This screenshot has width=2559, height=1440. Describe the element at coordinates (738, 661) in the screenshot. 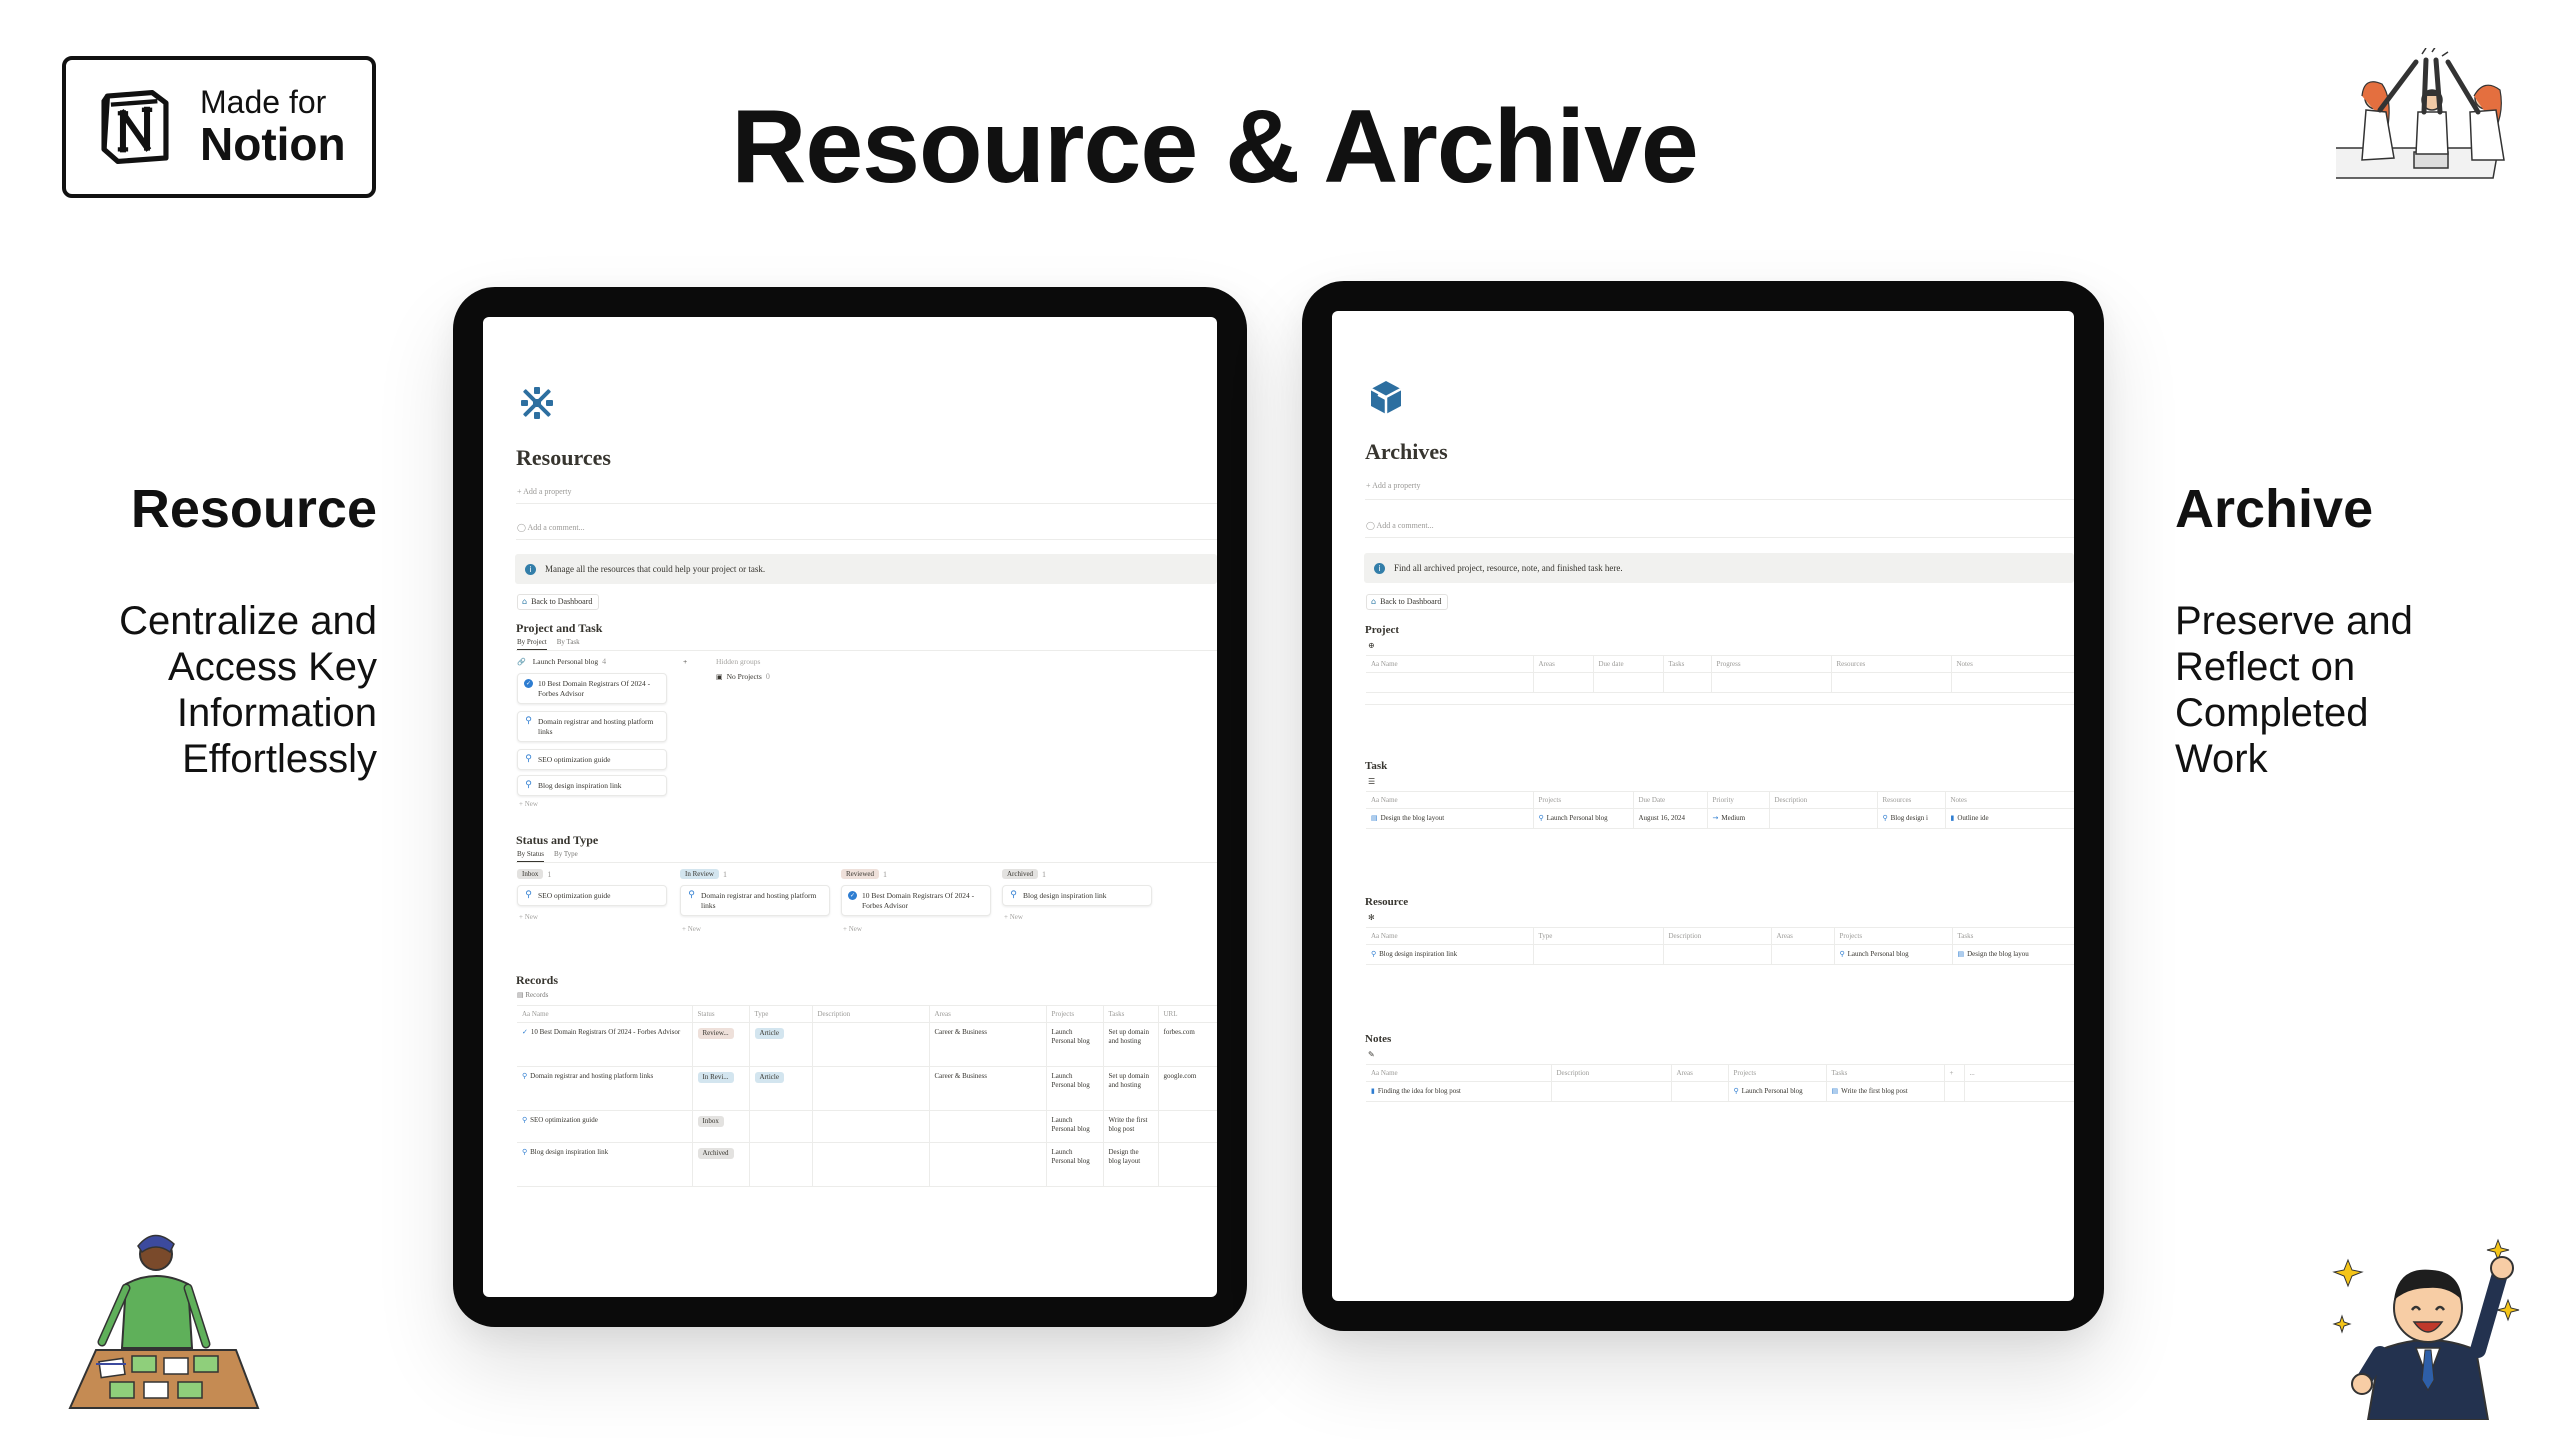

I see `hidden-groups-label: Hidden groups` at that location.